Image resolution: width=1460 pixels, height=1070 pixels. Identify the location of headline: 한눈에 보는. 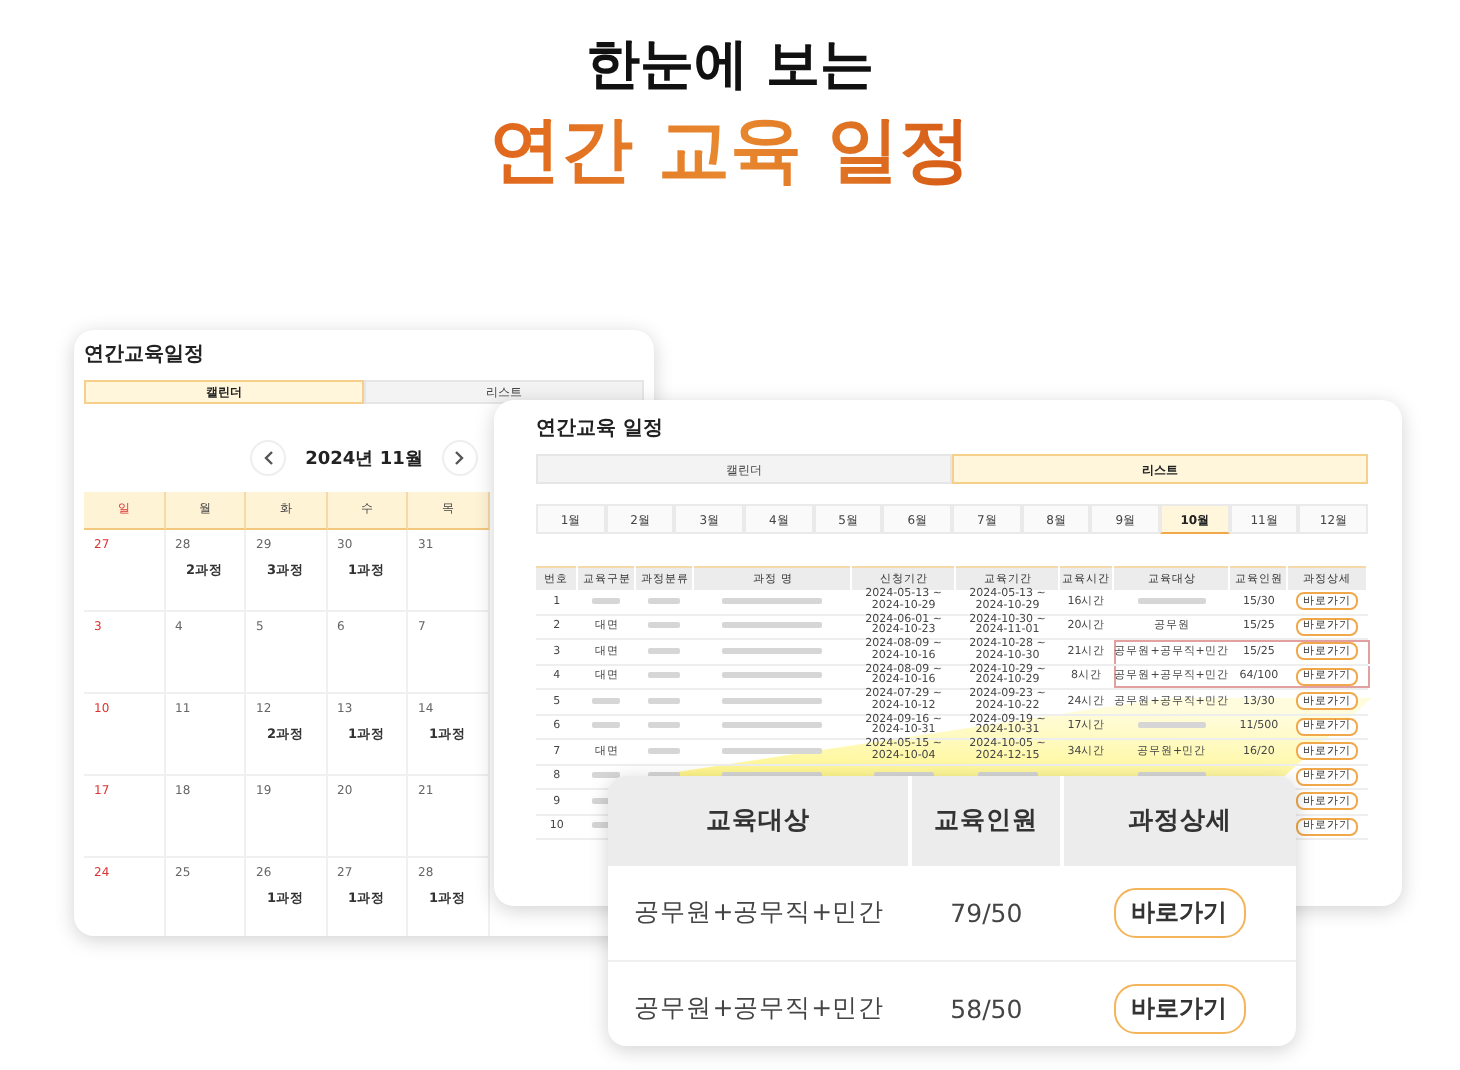
(730, 66).